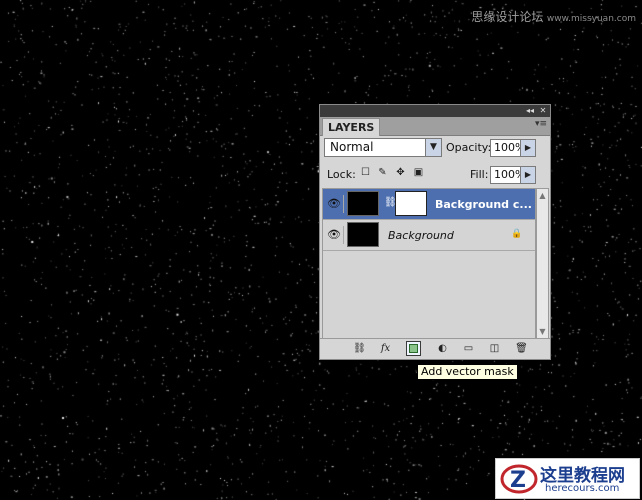 The height and width of the screenshot is (500, 642). What do you see at coordinates (365, 172) in the screenshot?
I see `lock-transparent-icon: ☐` at bounding box center [365, 172].